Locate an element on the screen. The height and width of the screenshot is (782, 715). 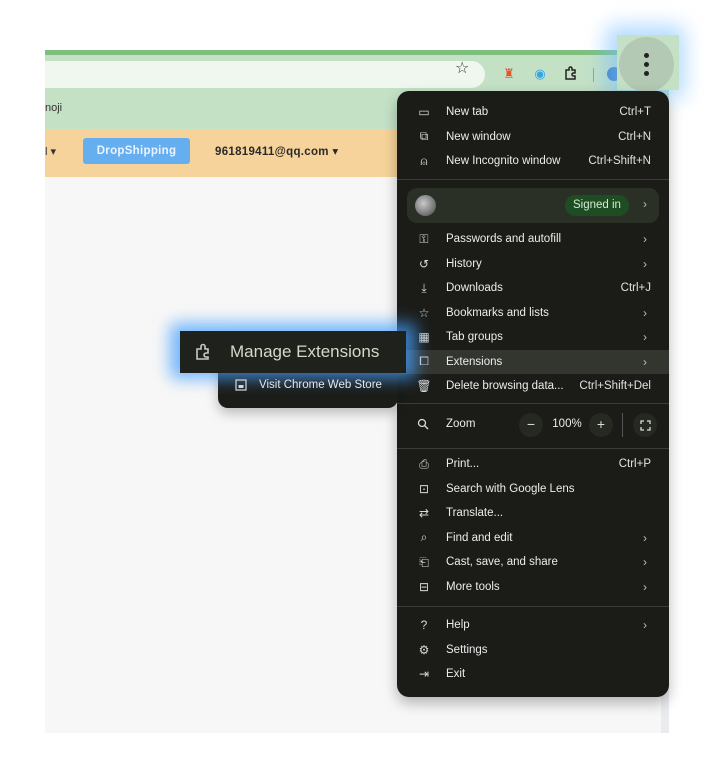
menu-item-search-with-google-lens: ⊡ Search with Google Lens is located at coordinates (533, 489).